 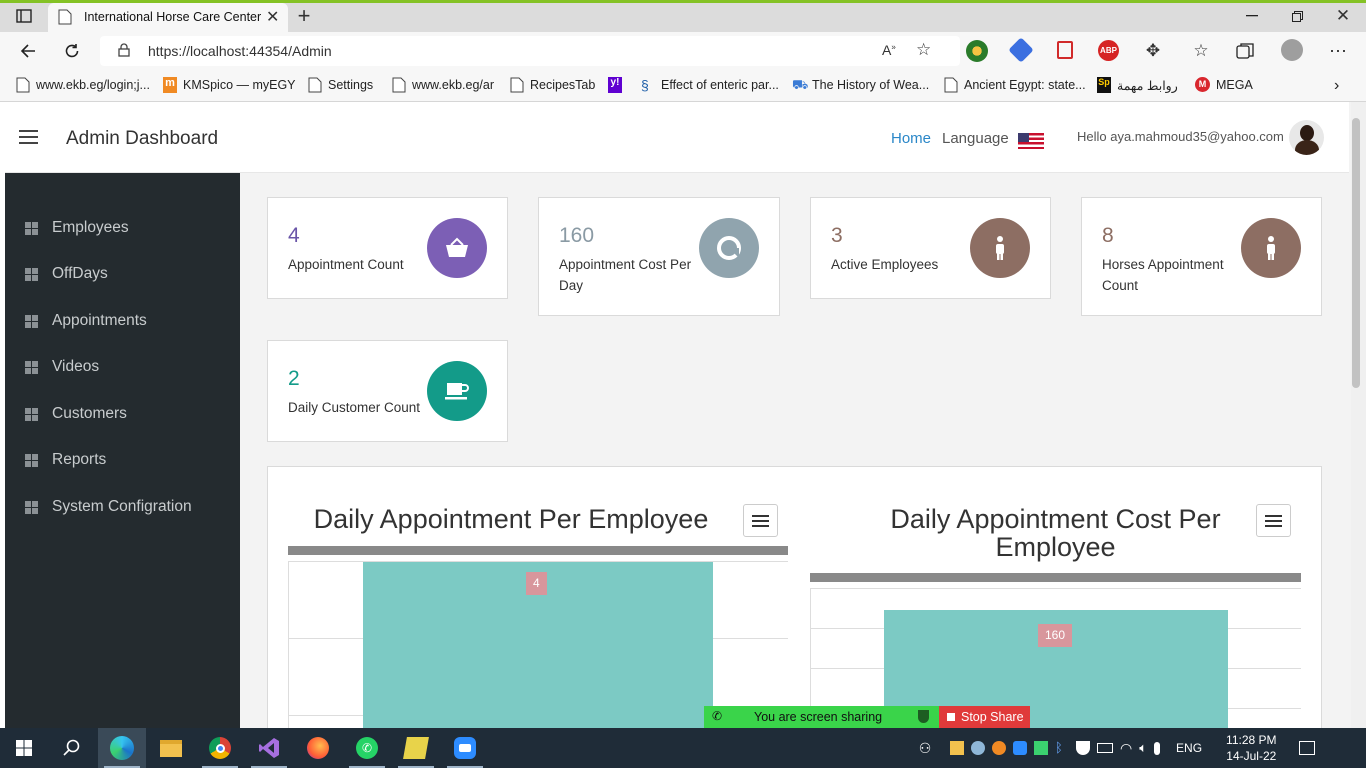 I want to click on close-window-icon: ✕, so click(x=1343, y=16).